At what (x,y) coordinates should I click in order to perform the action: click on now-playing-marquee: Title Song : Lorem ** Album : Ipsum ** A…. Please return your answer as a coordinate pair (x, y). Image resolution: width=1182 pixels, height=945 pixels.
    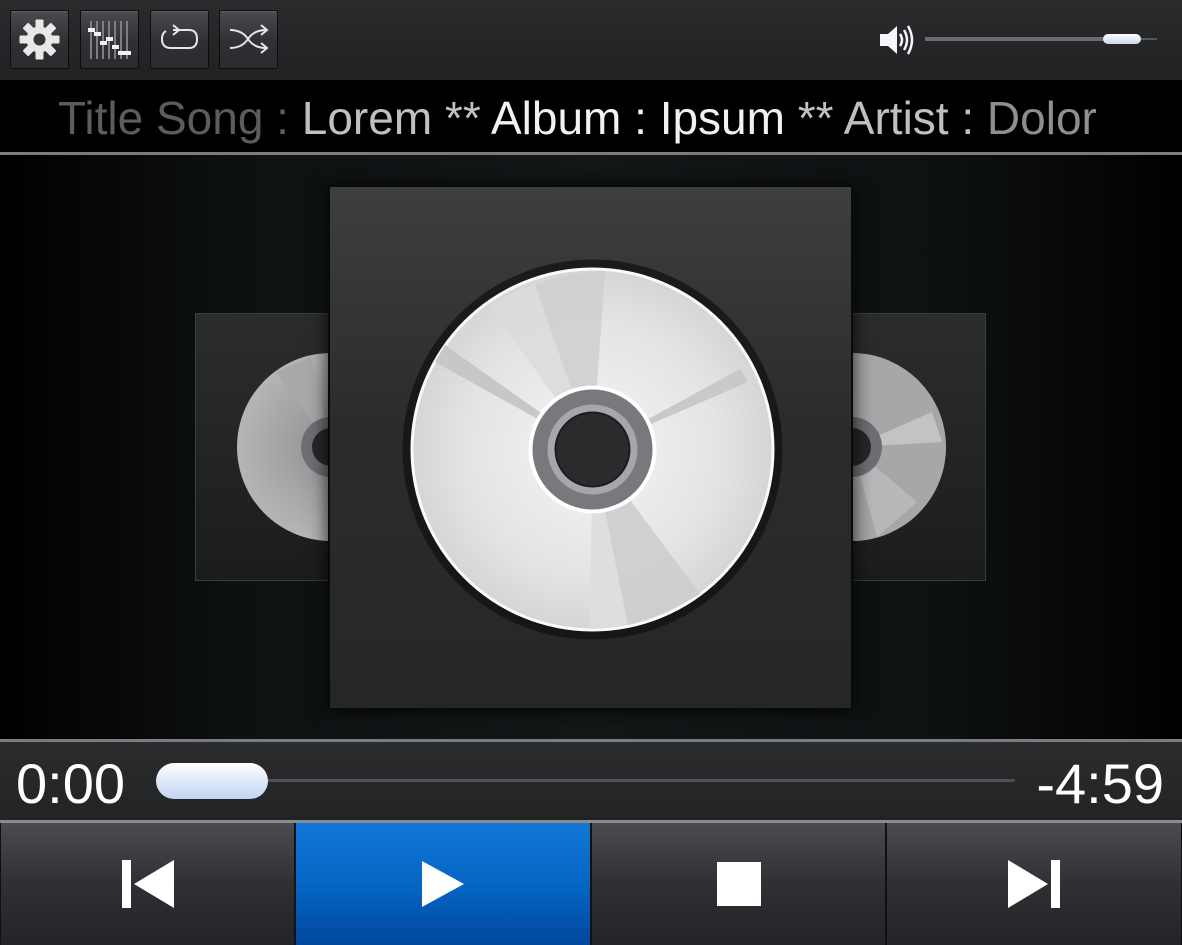
    Looking at the image, I should click on (591, 116).